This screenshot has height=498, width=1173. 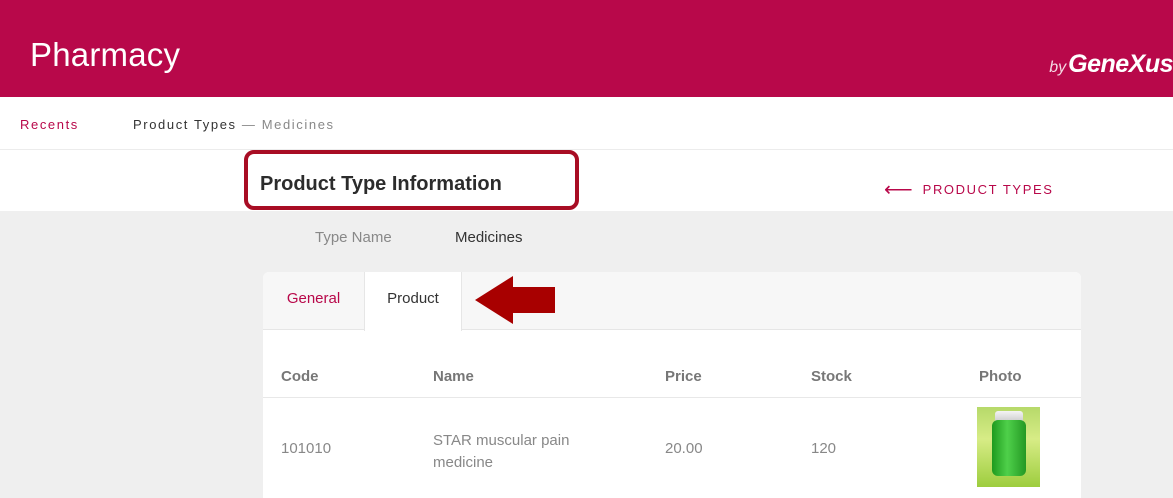 I want to click on column-header-name: Name, so click(x=453, y=376).